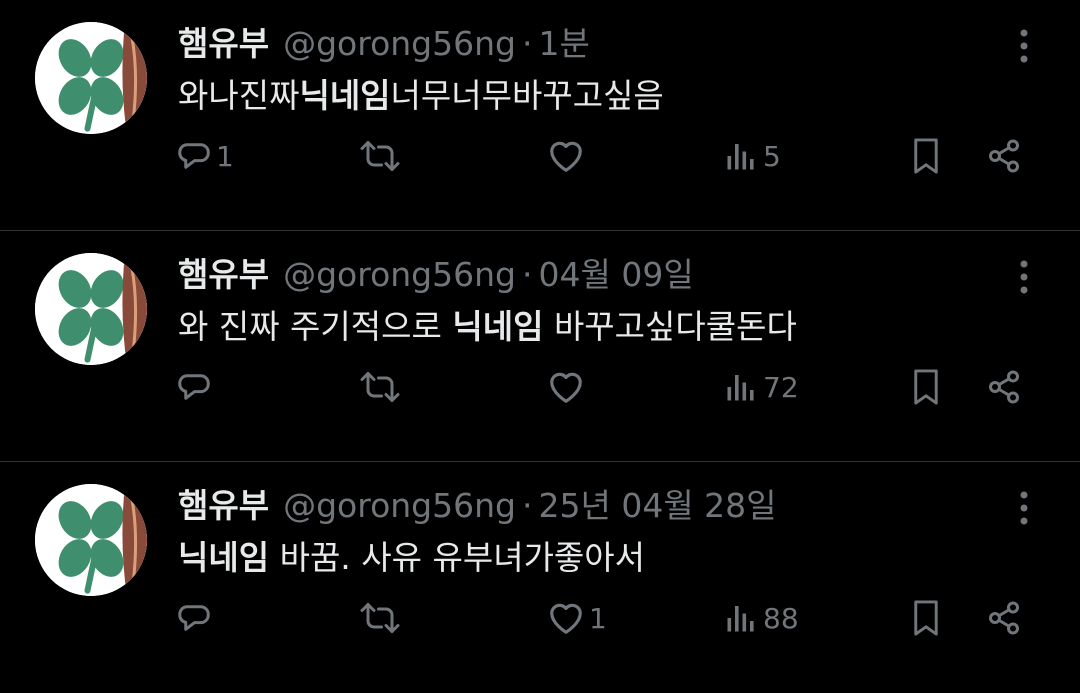 The image size is (1080, 693). Describe the element at coordinates (315, 326) in the screenshot. I see `tweet-text-before: 와 진짜 주기적으로` at that location.